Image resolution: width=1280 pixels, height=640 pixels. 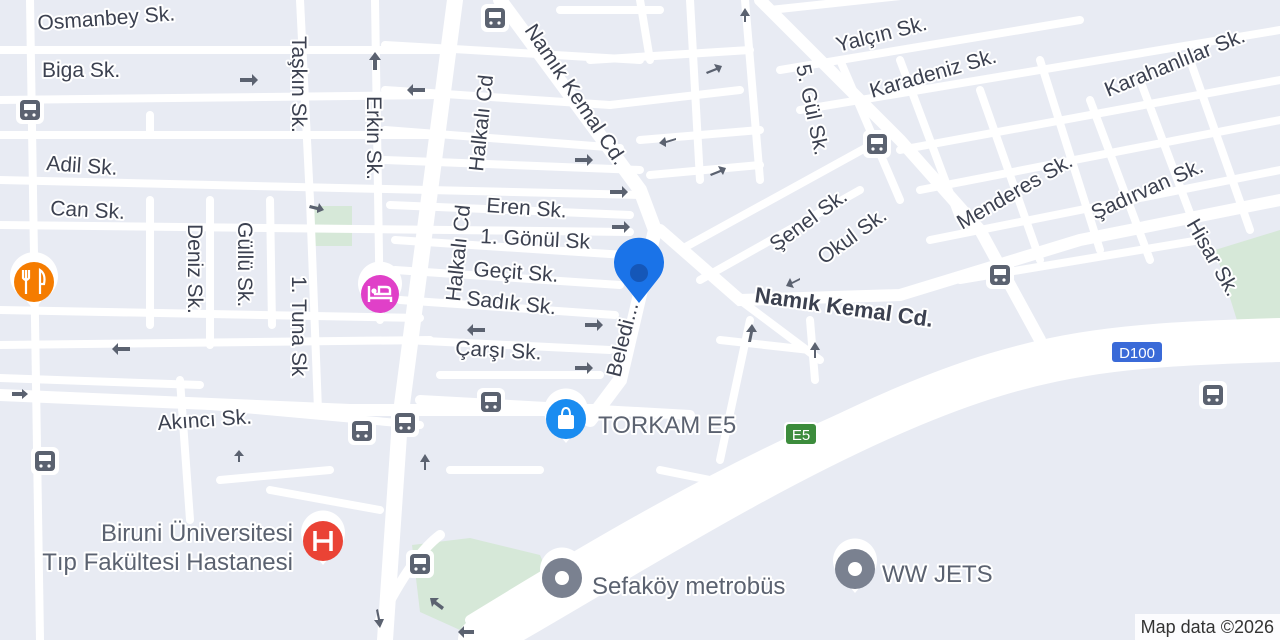 I want to click on street-label: Biga Sk., so click(x=81, y=70).